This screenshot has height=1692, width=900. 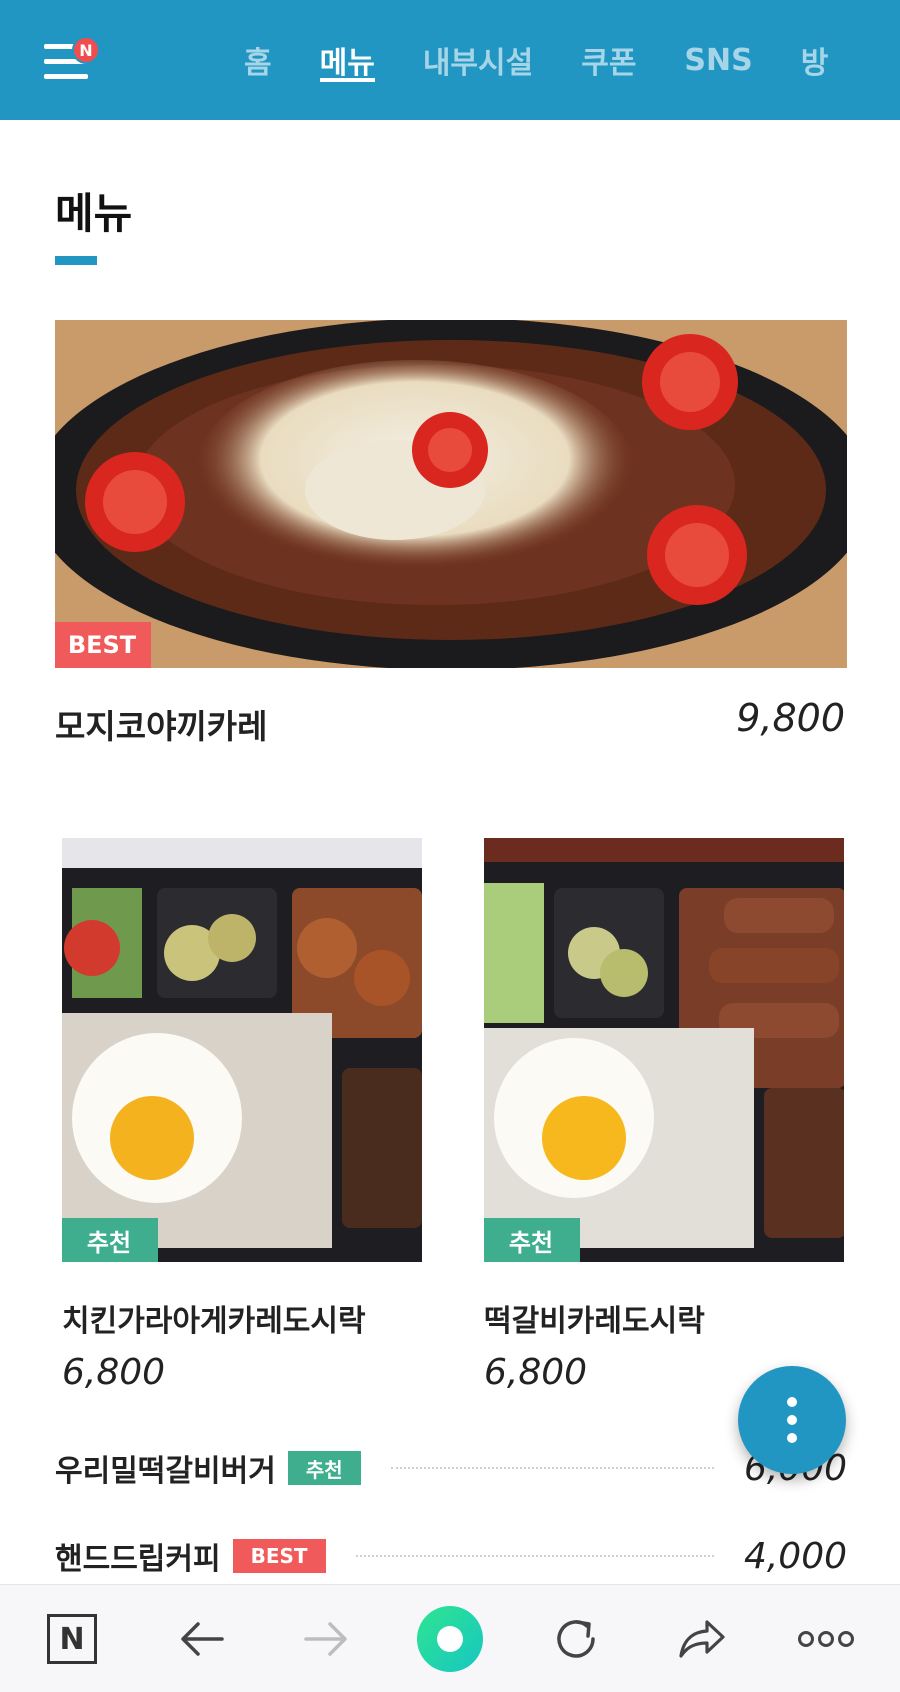 I want to click on list-item: 핸드드립커피 BEST 4,000, so click(x=451, y=1556).